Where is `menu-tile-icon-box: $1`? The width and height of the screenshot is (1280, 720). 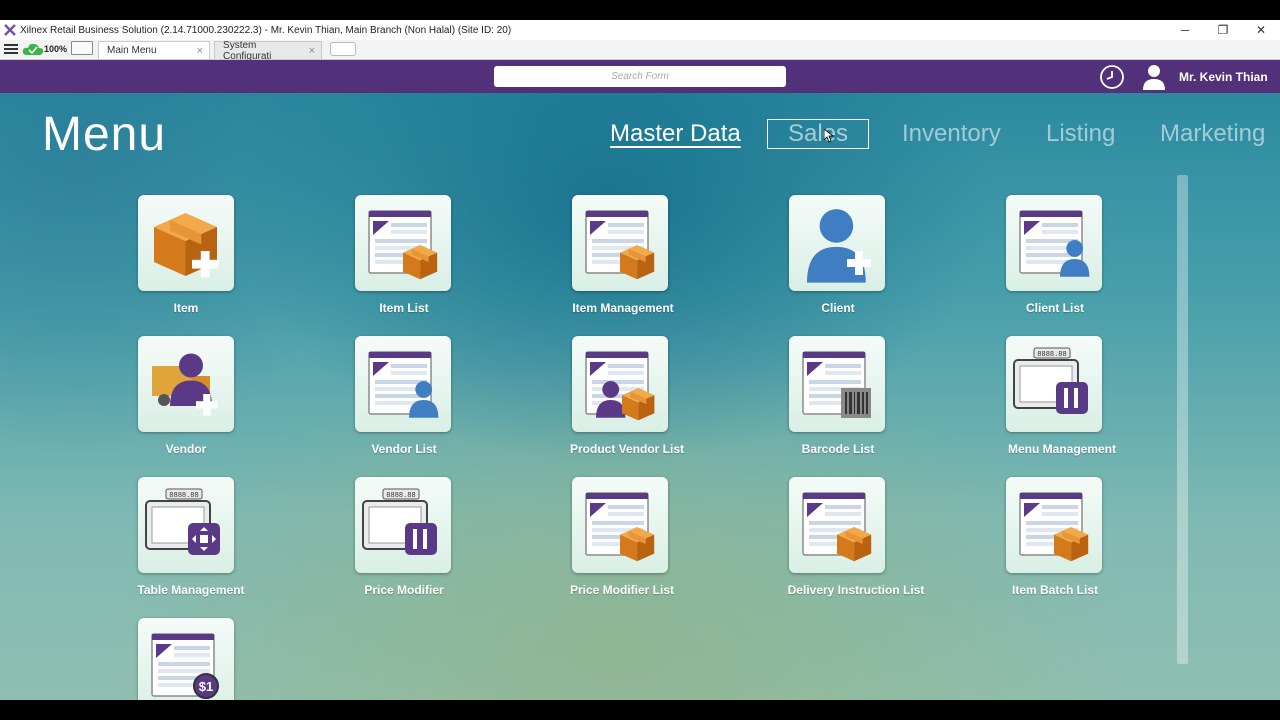 menu-tile-icon-box: $1 is located at coordinates (186, 659).